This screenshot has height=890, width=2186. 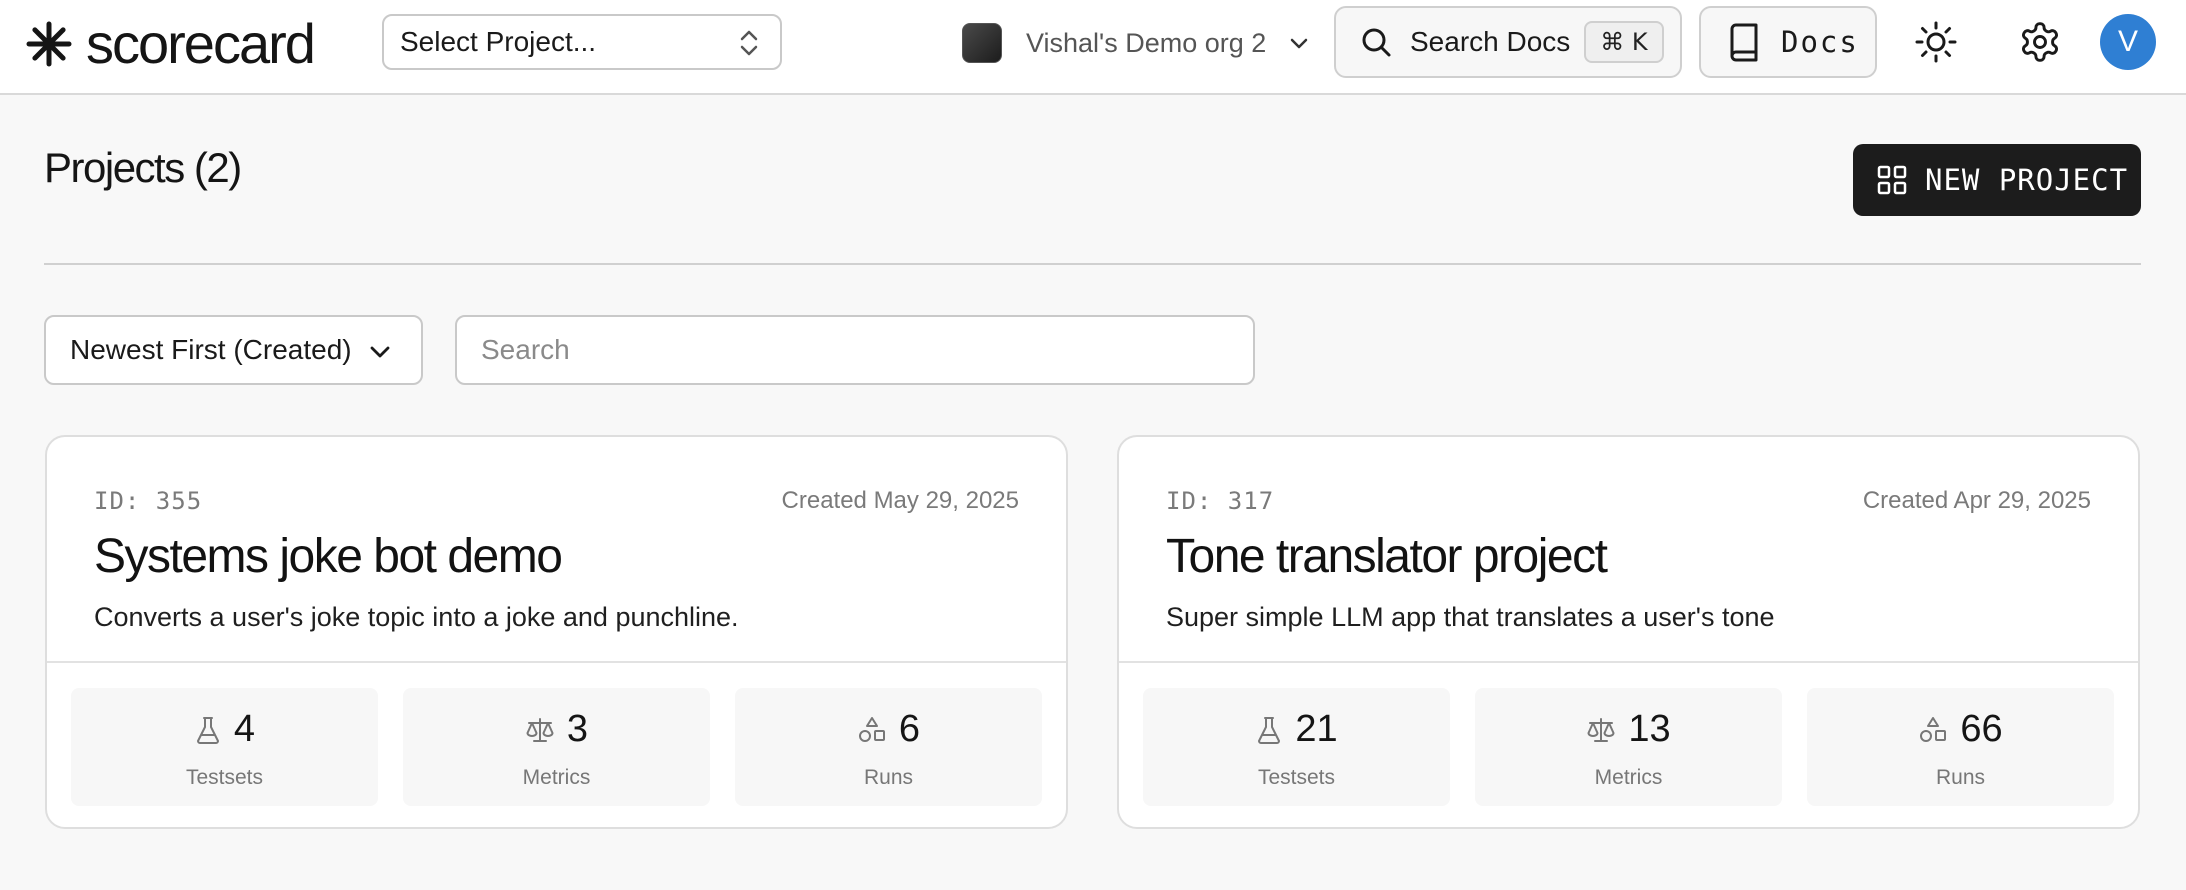 What do you see at coordinates (1146, 42) in the screenshot?
I see `org-name: Vishal's Demo org 2` at bounding box center [1146, 42].